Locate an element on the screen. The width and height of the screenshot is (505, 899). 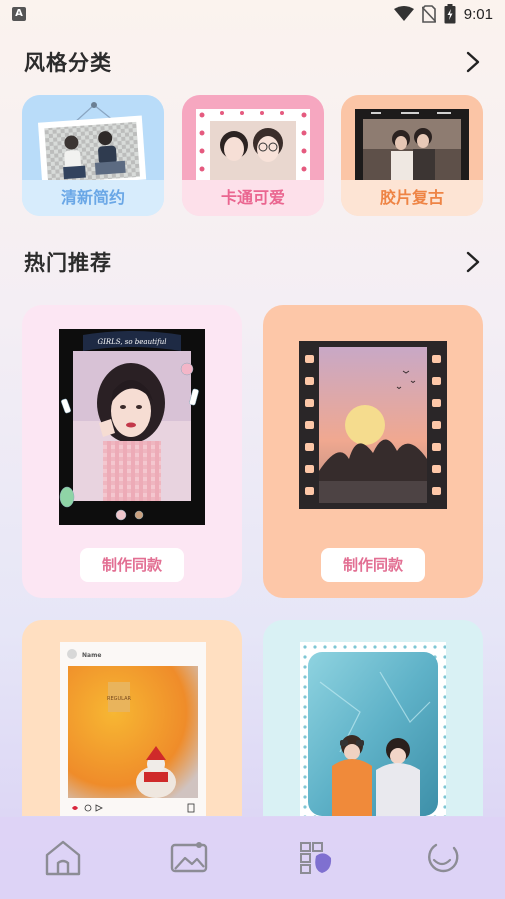
recommend-card-1: GIRLS, so beautiful 制作同款 is located at coordinates (132, 451).